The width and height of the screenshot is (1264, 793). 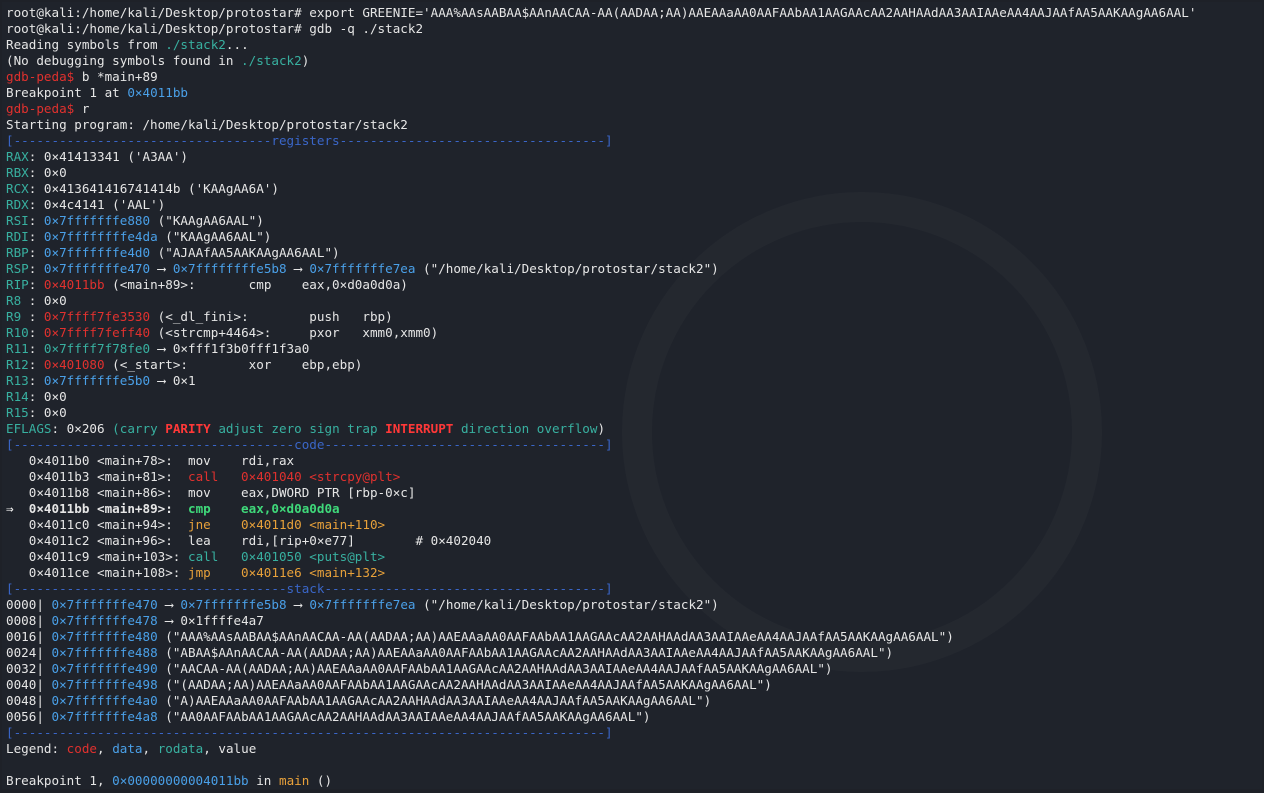 What do you see at coordinates (67, 92) in the screenshot?
I see `bp-text: Breakpoint 1 at` at bounding box center [67, 92].